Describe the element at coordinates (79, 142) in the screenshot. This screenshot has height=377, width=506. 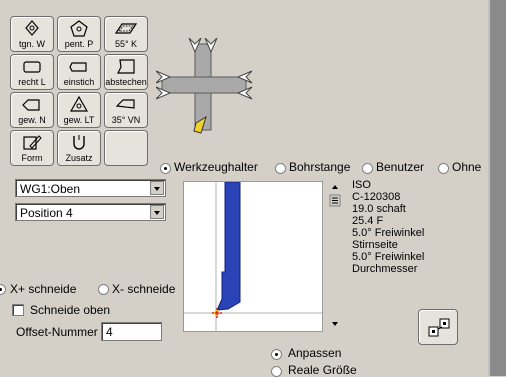
I see `magnet-icon` at that location.